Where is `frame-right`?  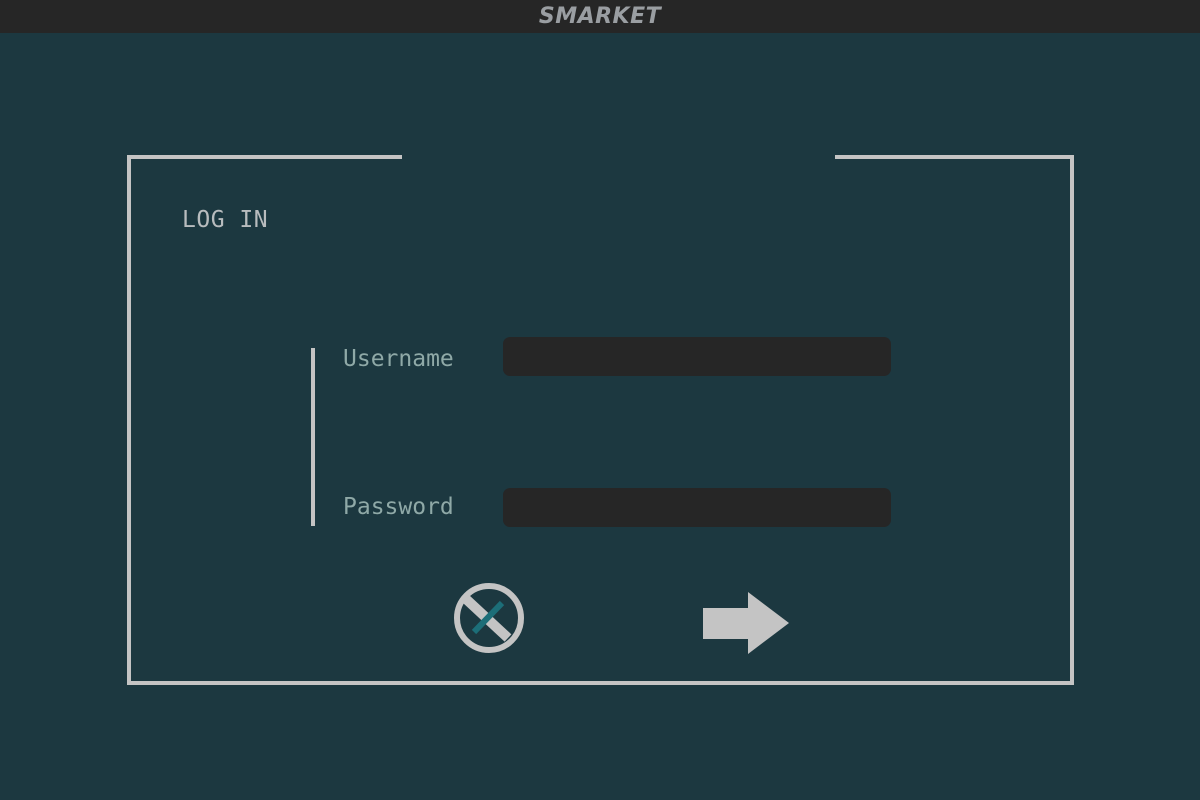
frame-right is located at coordinates (1072, 420).